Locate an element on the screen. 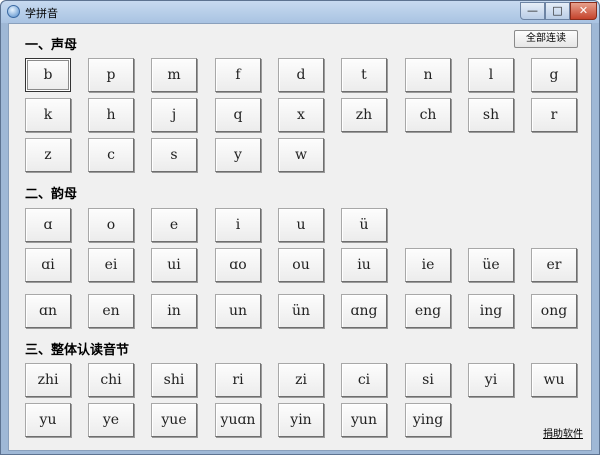 Image resolution: width=600 pixels, height=455 pixels. pinyin-initial-button: h is located at coordinates (111, 115).